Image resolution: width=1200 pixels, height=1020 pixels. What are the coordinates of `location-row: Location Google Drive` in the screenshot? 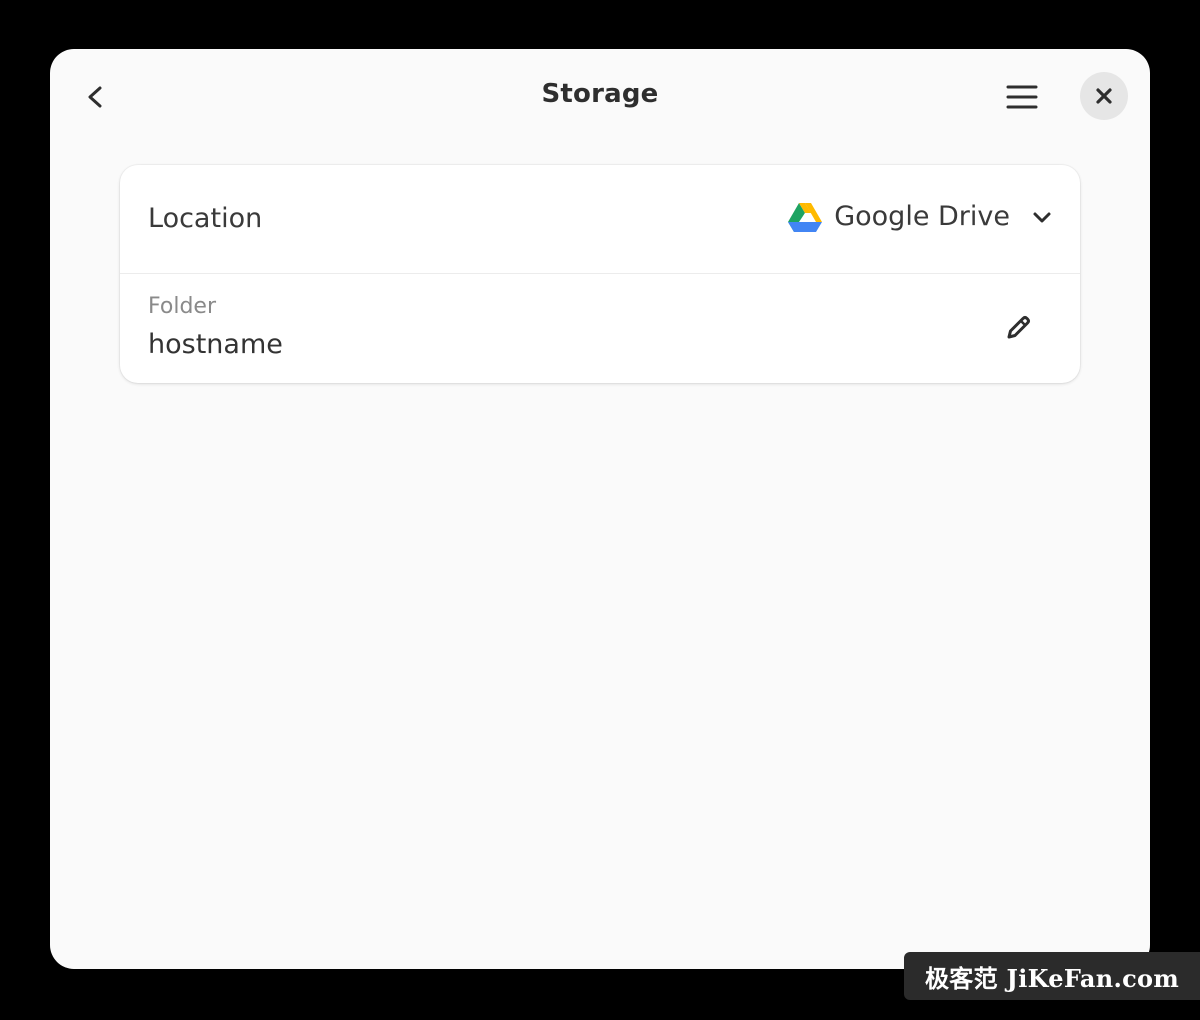 It's located at (600, 219).